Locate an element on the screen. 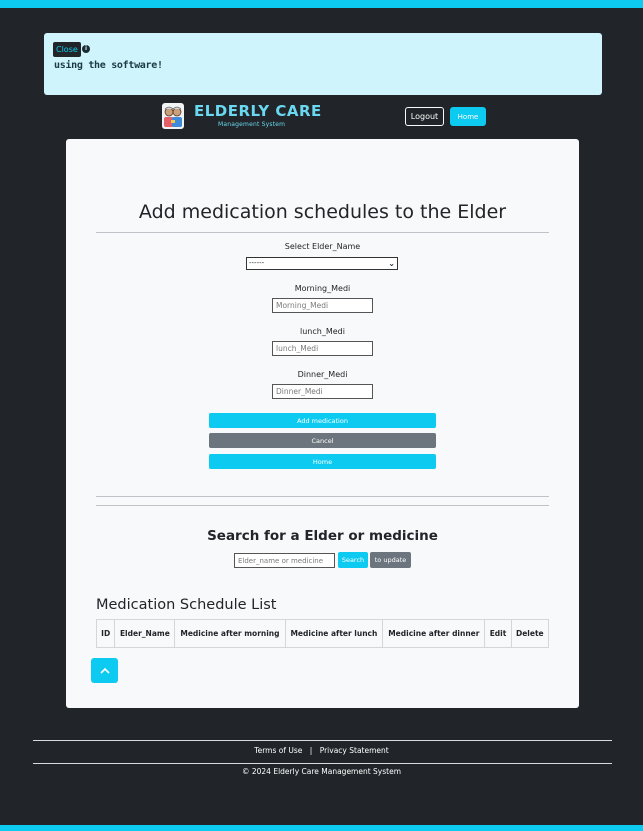 This screenshot has height=831, width=643. page-title: Add medication schedules to the Elder is located at coordinates (322, 212).